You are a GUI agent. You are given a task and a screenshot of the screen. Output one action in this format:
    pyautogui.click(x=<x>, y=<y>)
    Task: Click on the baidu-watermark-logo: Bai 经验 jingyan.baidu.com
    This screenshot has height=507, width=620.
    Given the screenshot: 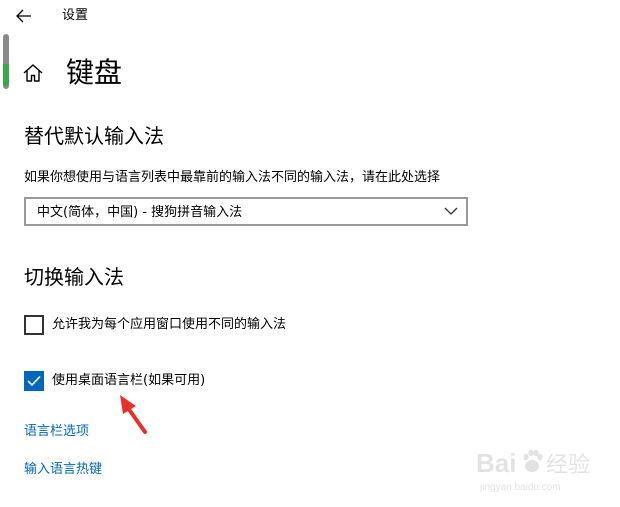 What is the action you would take?
    pyautogui.click(x=533, y=470)
    